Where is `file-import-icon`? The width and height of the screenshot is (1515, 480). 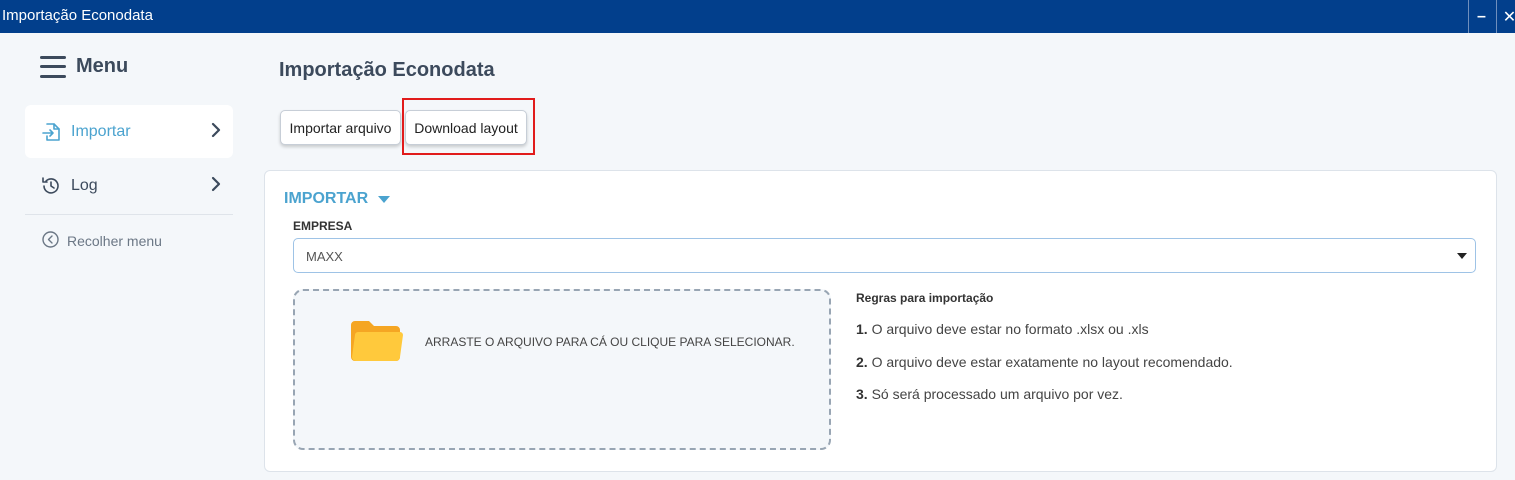
file-import-icon is located at coordinates (51, 132).